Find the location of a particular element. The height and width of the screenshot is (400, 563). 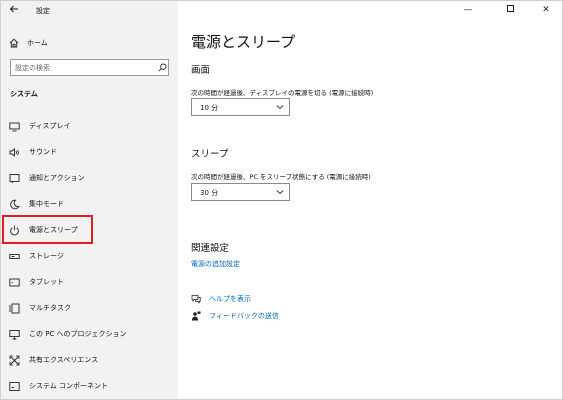

send-feedback-link: フィードバックの送信 is located at coordinates (235, 316).